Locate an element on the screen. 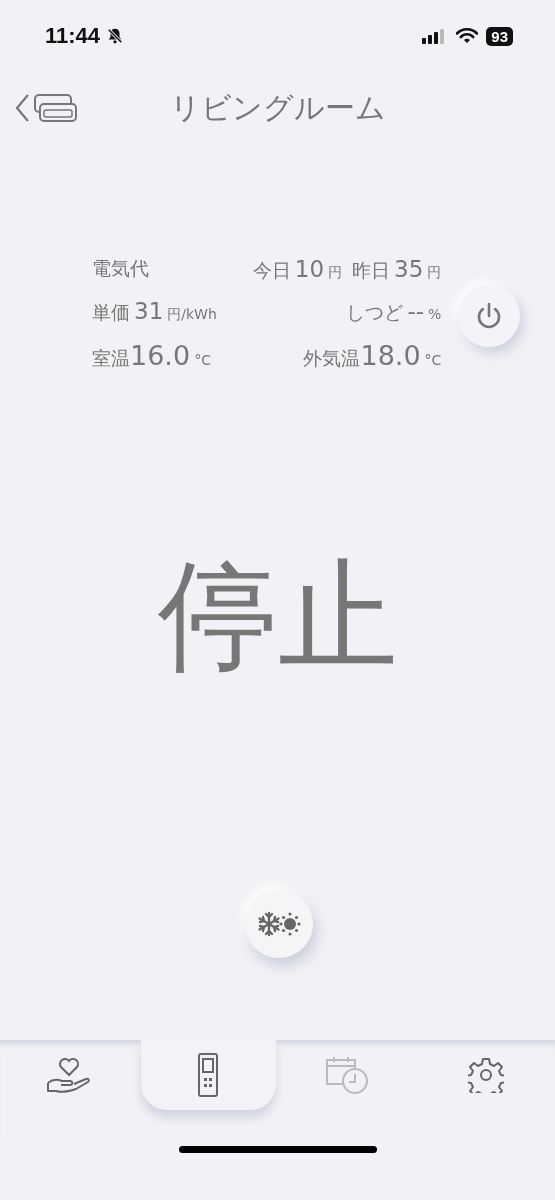 The image size is (555, 1200). remote-control-icon is located at coordinates (208, 1075).